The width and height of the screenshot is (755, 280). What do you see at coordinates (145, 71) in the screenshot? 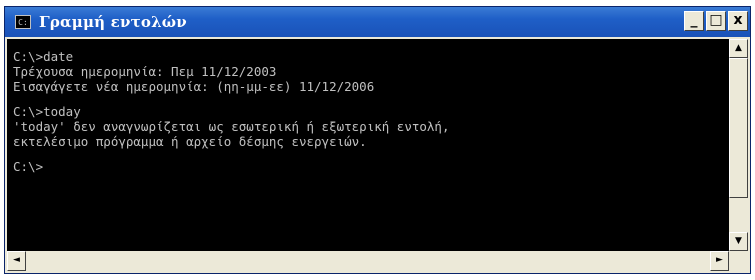
I see `console-line: Τρέχουσα ημερομηνία: Πεμ 11/12/2003` at bounding box center [145, 71].